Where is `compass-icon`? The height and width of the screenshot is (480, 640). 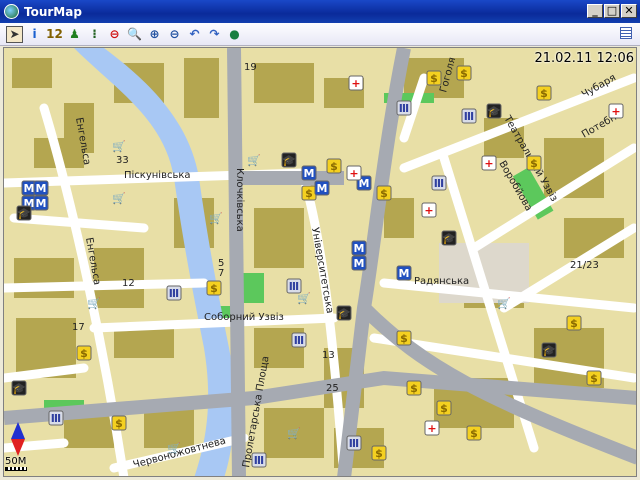
compass-icon is located at coordinates (18, 439).